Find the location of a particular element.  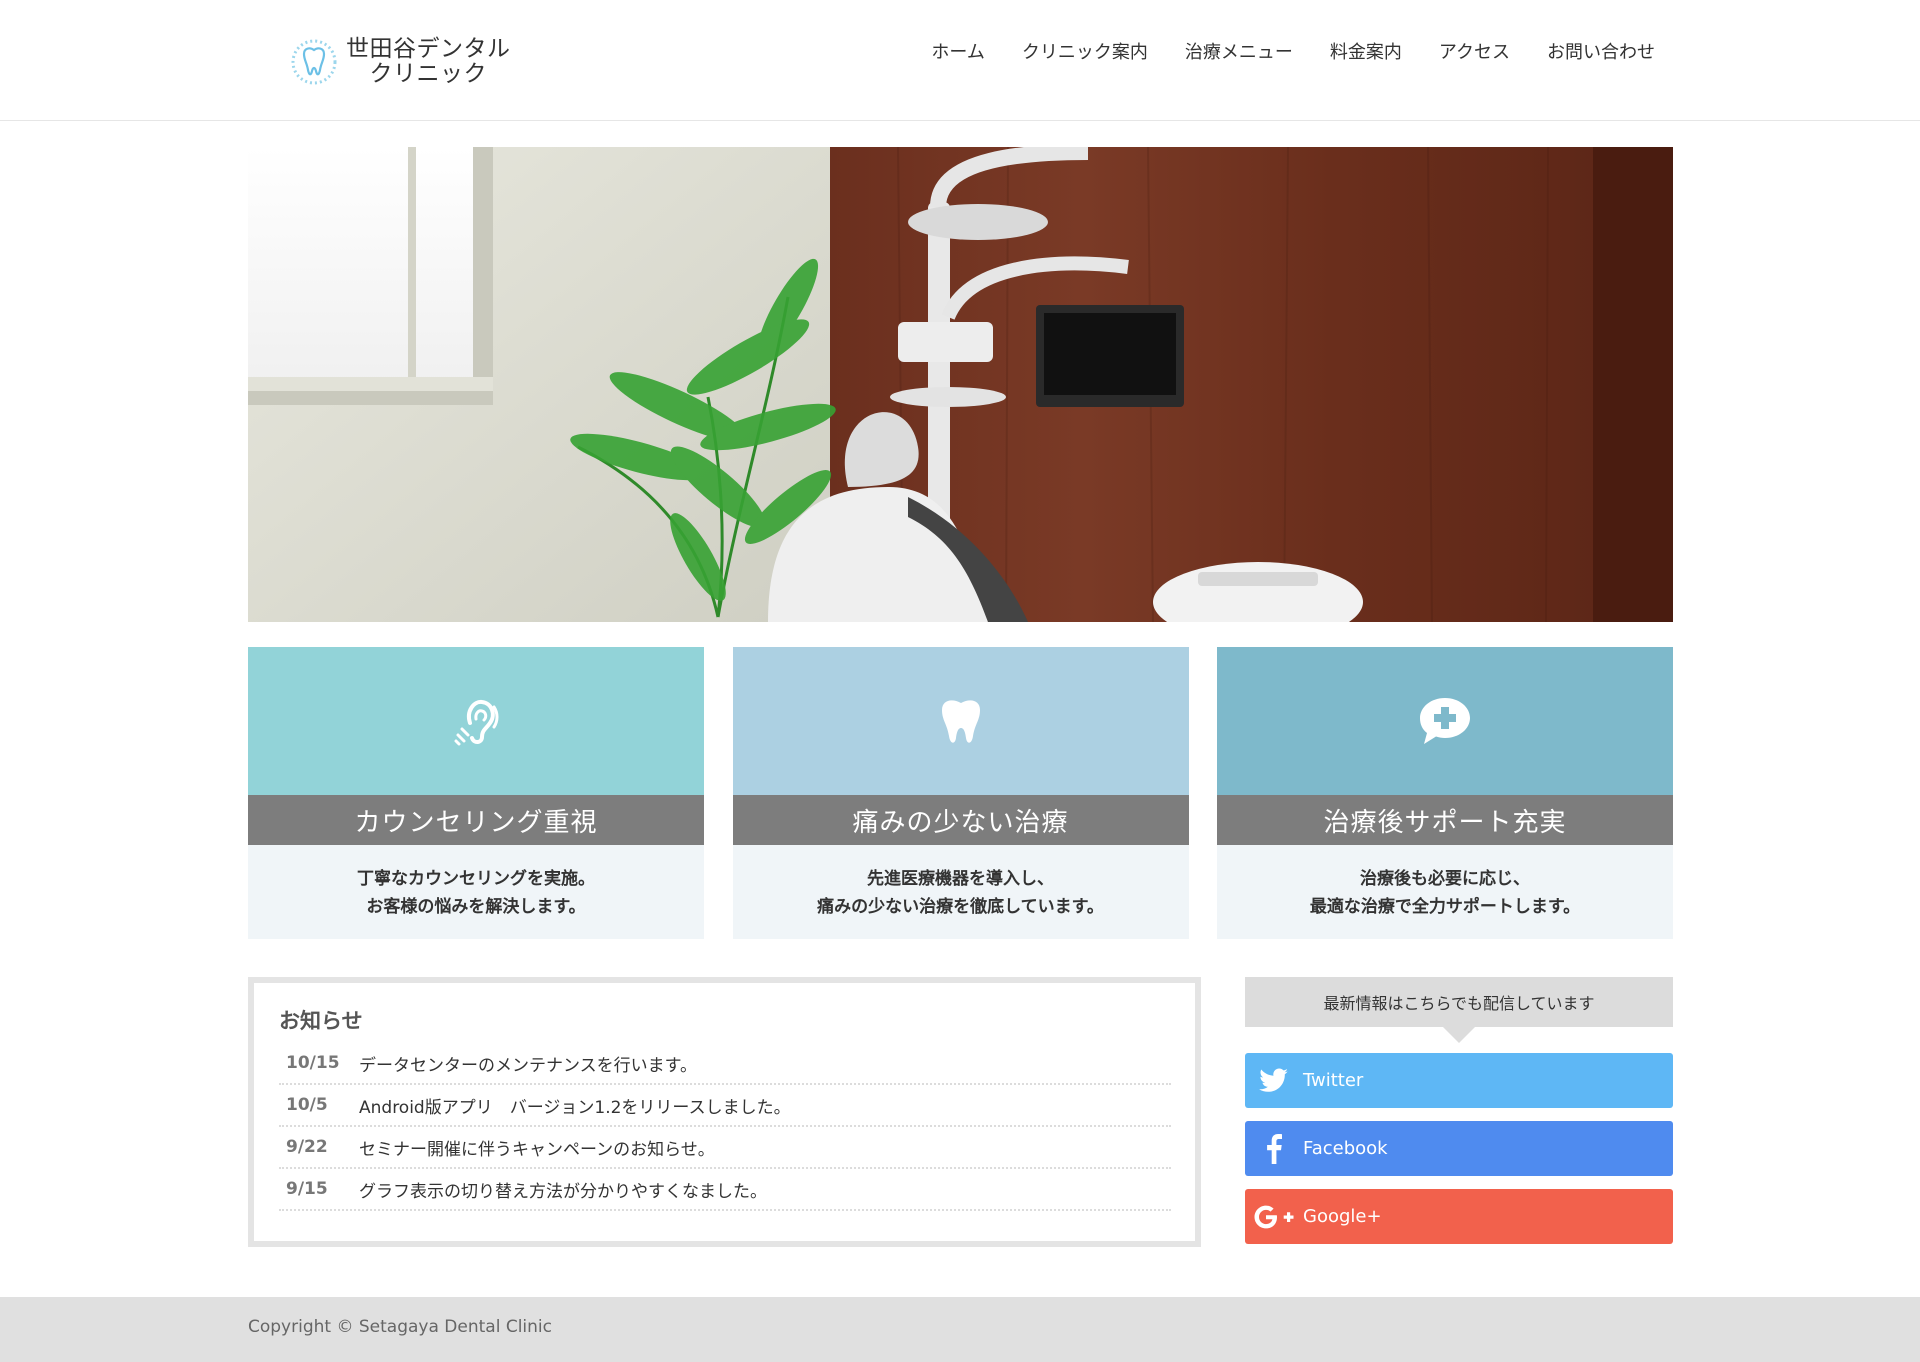

feature-desc-line: 痛みの少ない治療を徹底しています。 is located at coordinates (960, 907).